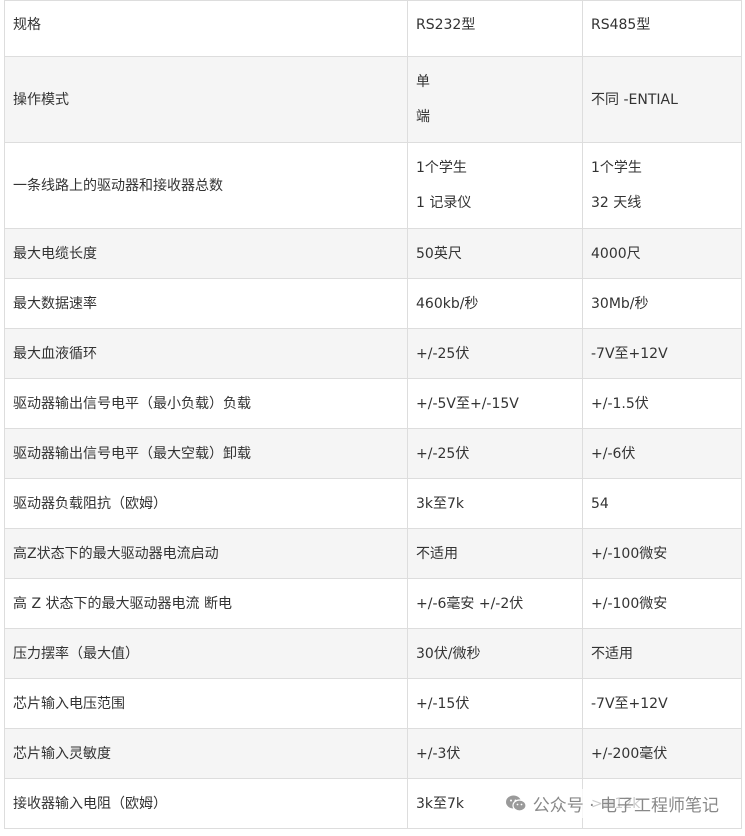 The height and width of the screenshot is (836, 745). Describe the element at coordinates (206, 185) in the screenshot. I see `row-label: 一条线路上的驱动器和接收器总数` at that location.